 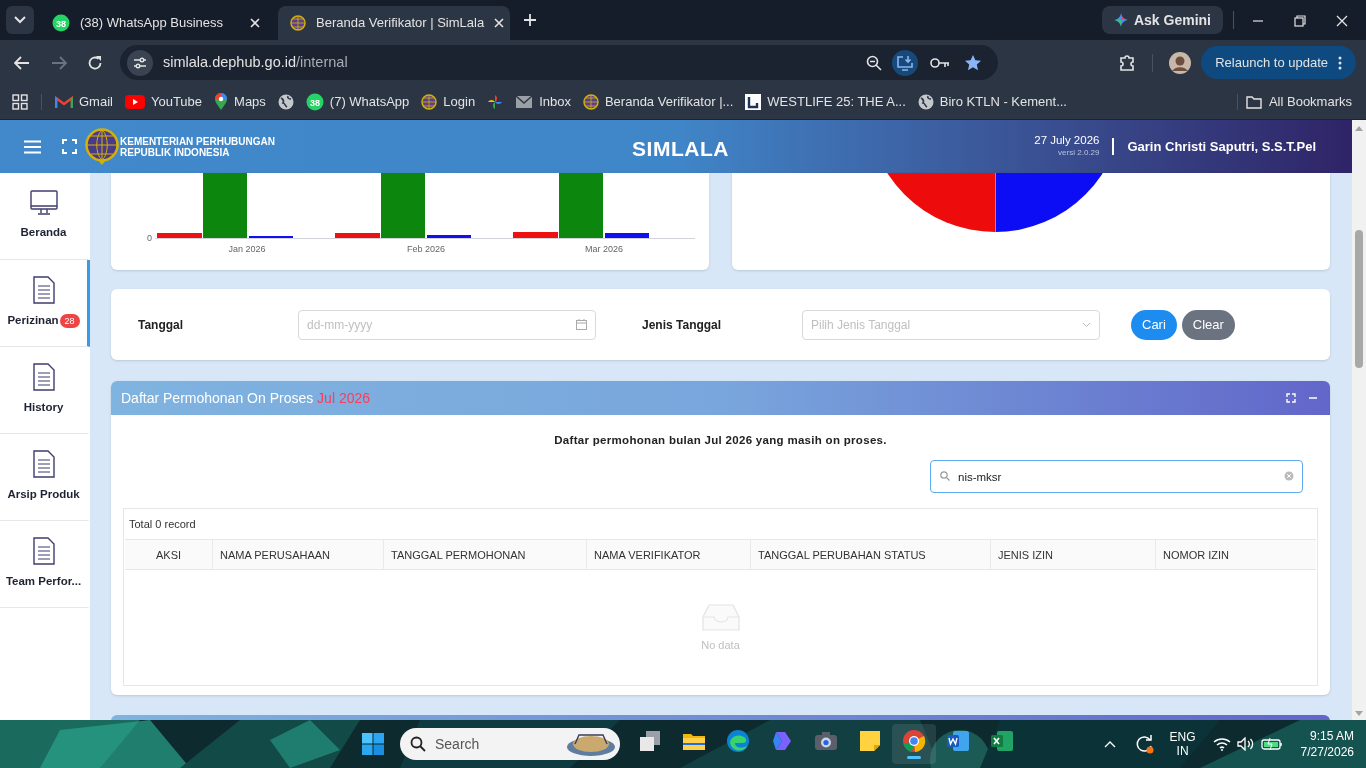 What do you see at coordinates (32, 146) in the screenshot?
I see `menu-icon` at bounding box center [32, 146].